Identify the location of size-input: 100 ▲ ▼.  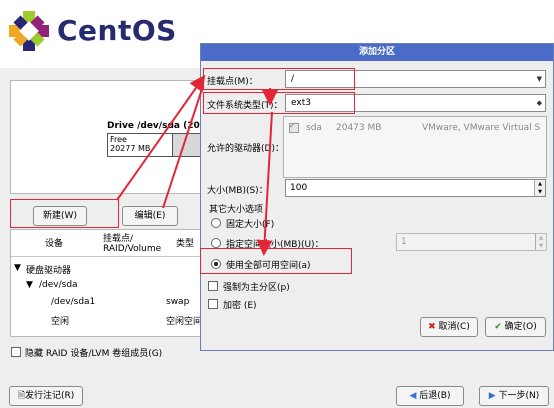
(415, 188).